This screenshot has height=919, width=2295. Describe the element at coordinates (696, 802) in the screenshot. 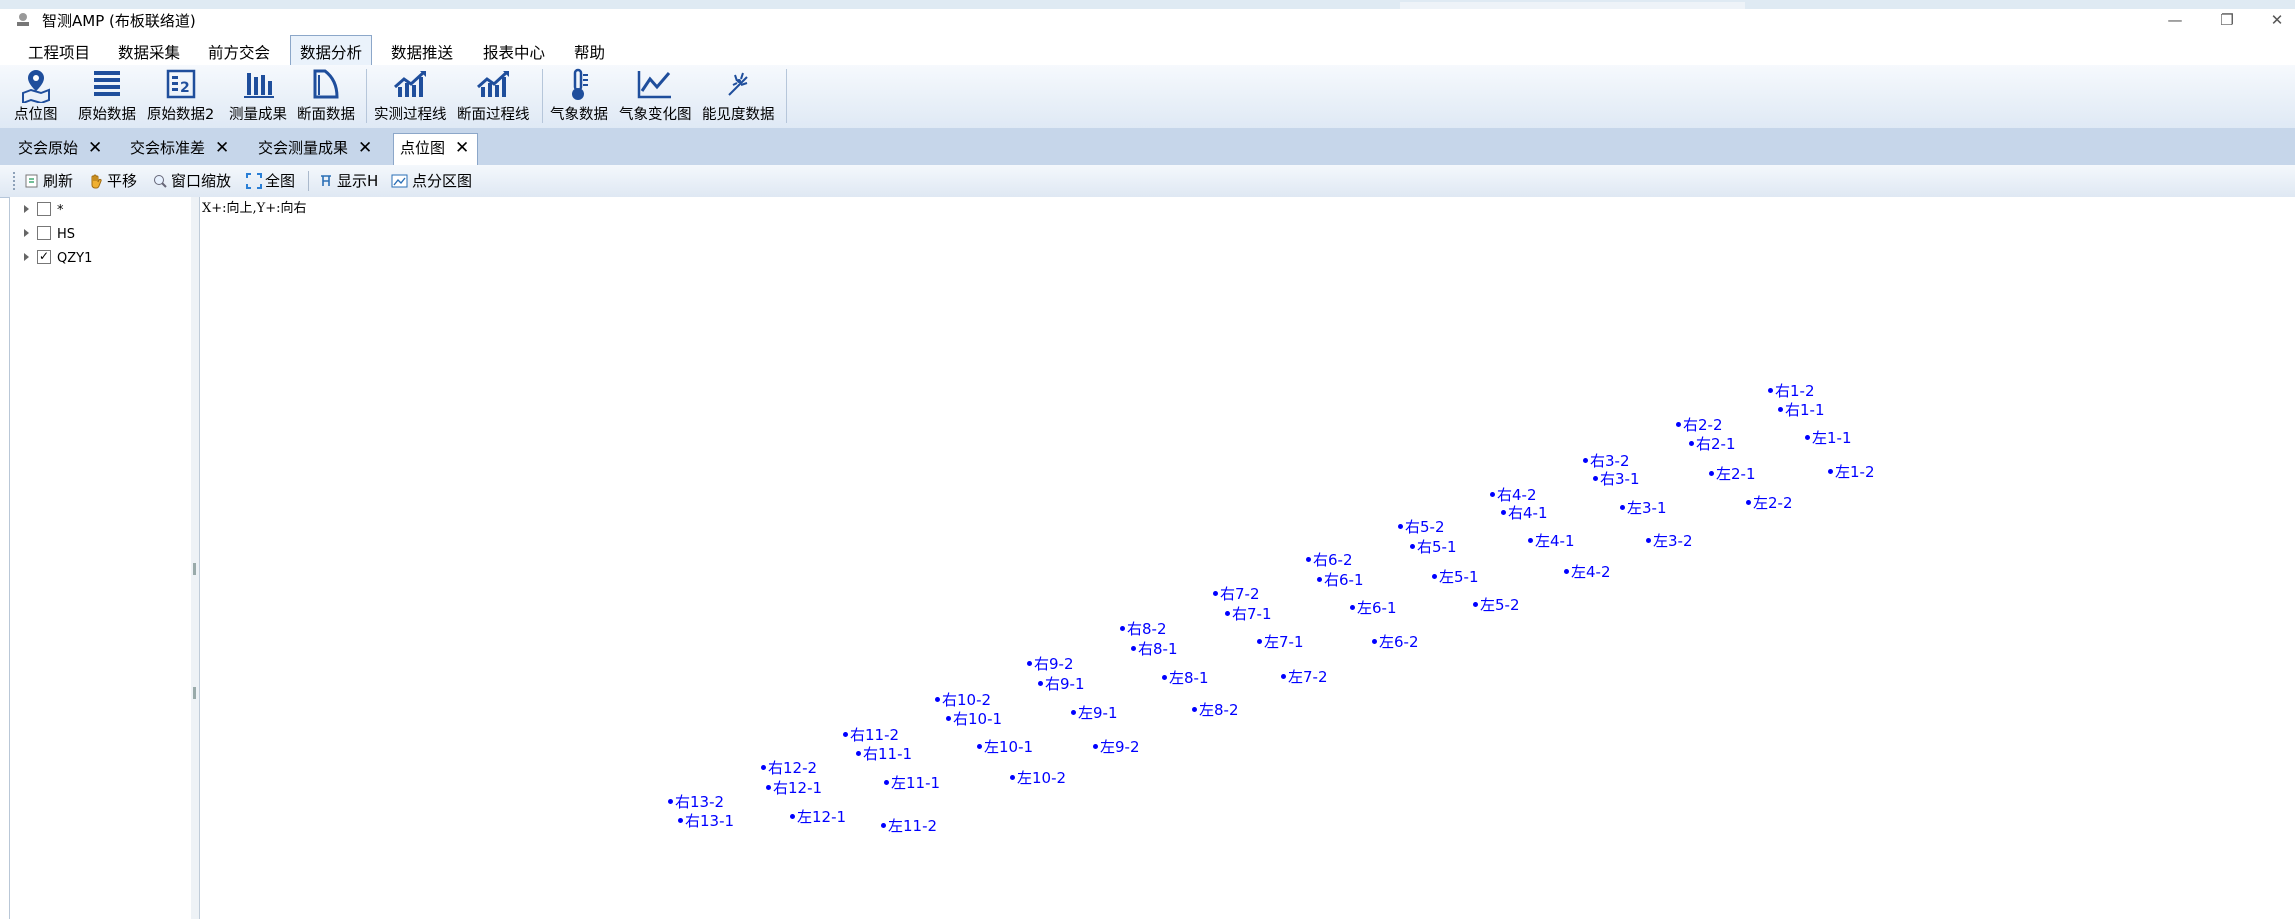

I see `survey-point: 右13-2` at that location.